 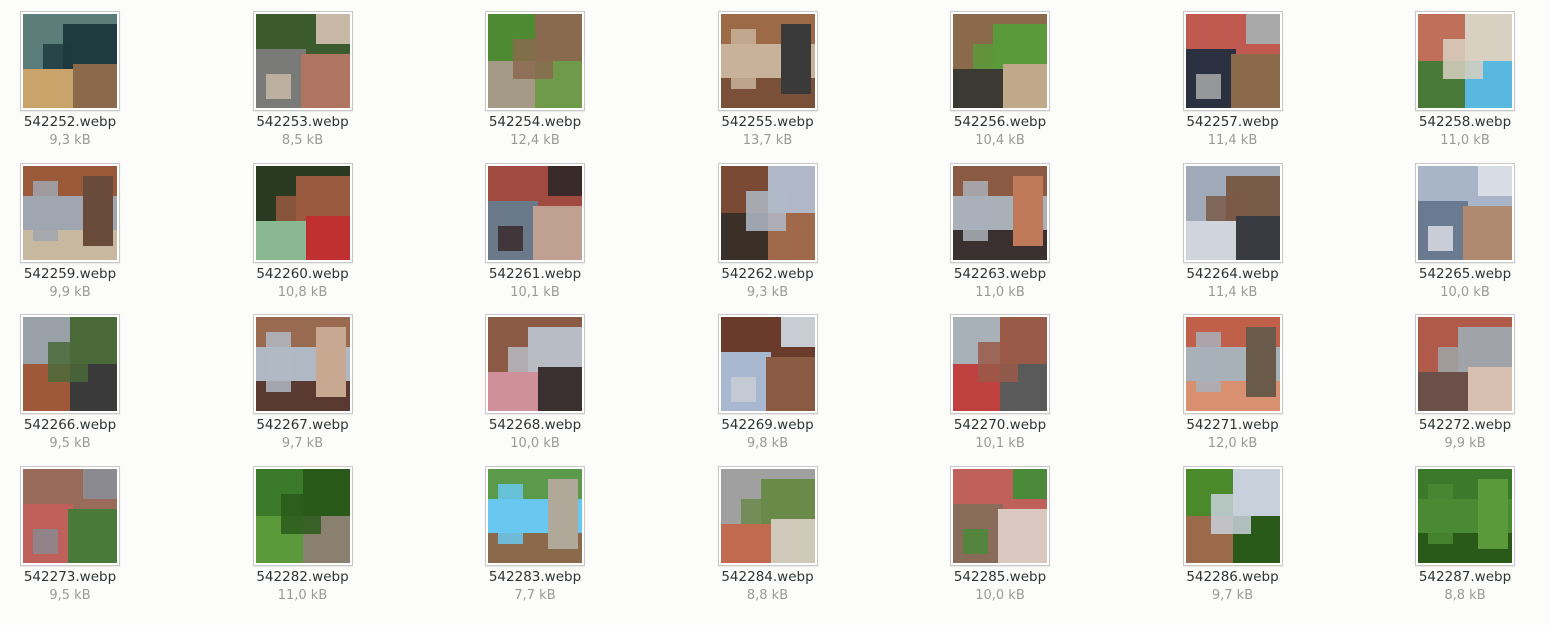 I want to click on file-item: 542272.webp 9,9 kB, so click(x=1465, y=384).